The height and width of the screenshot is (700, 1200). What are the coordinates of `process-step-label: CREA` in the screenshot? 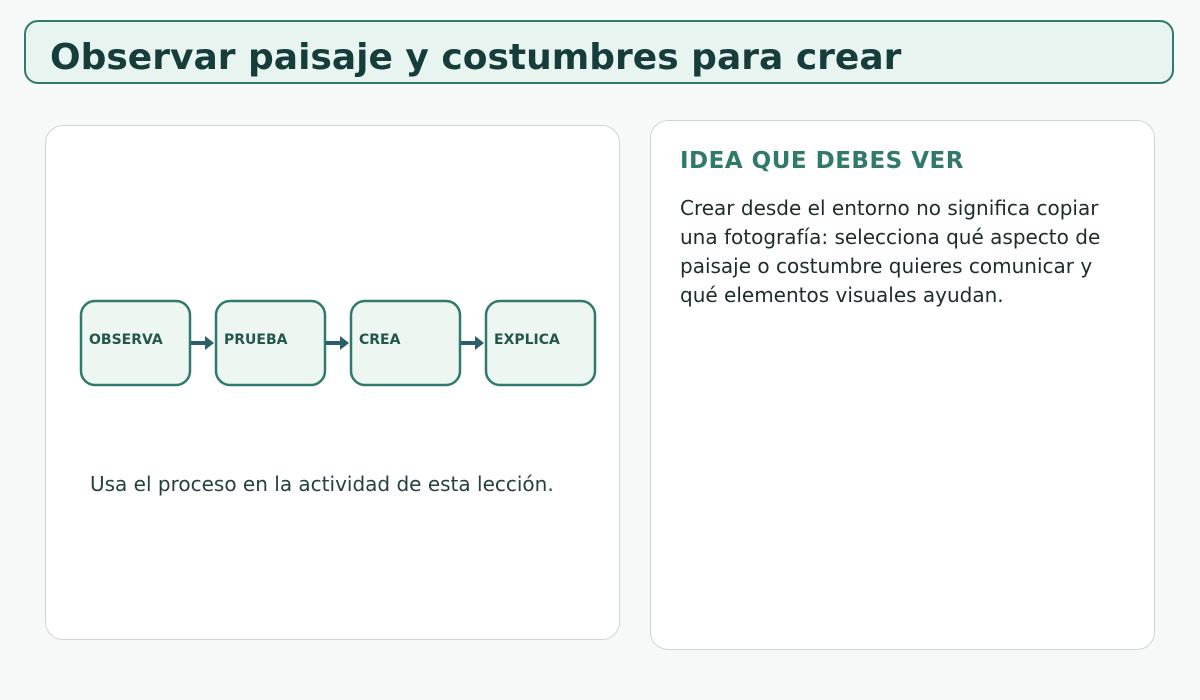 It's located at (380, 340).